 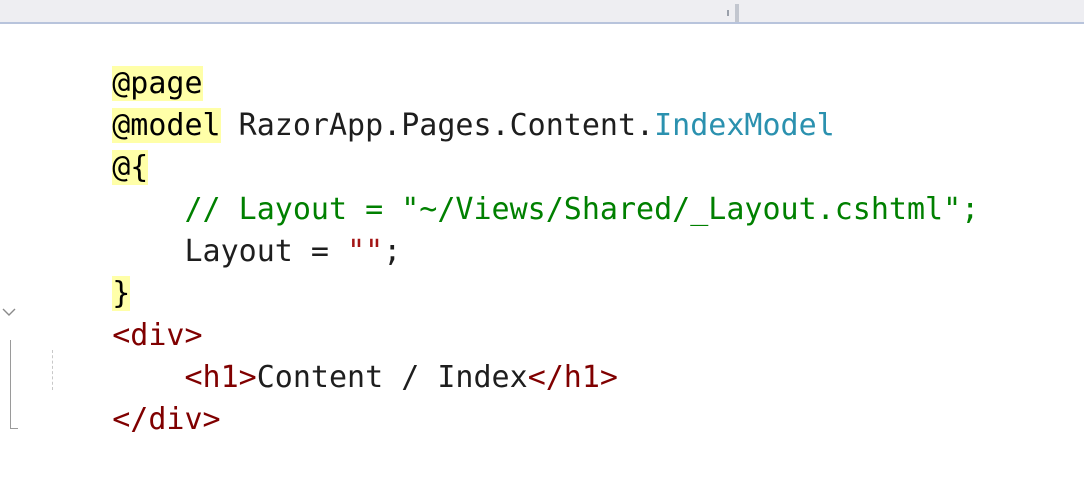 What do you see at coordinates (121, 314) in the screenshot?
I see `code-line-7: <div>` at bounding box center [121, 314].